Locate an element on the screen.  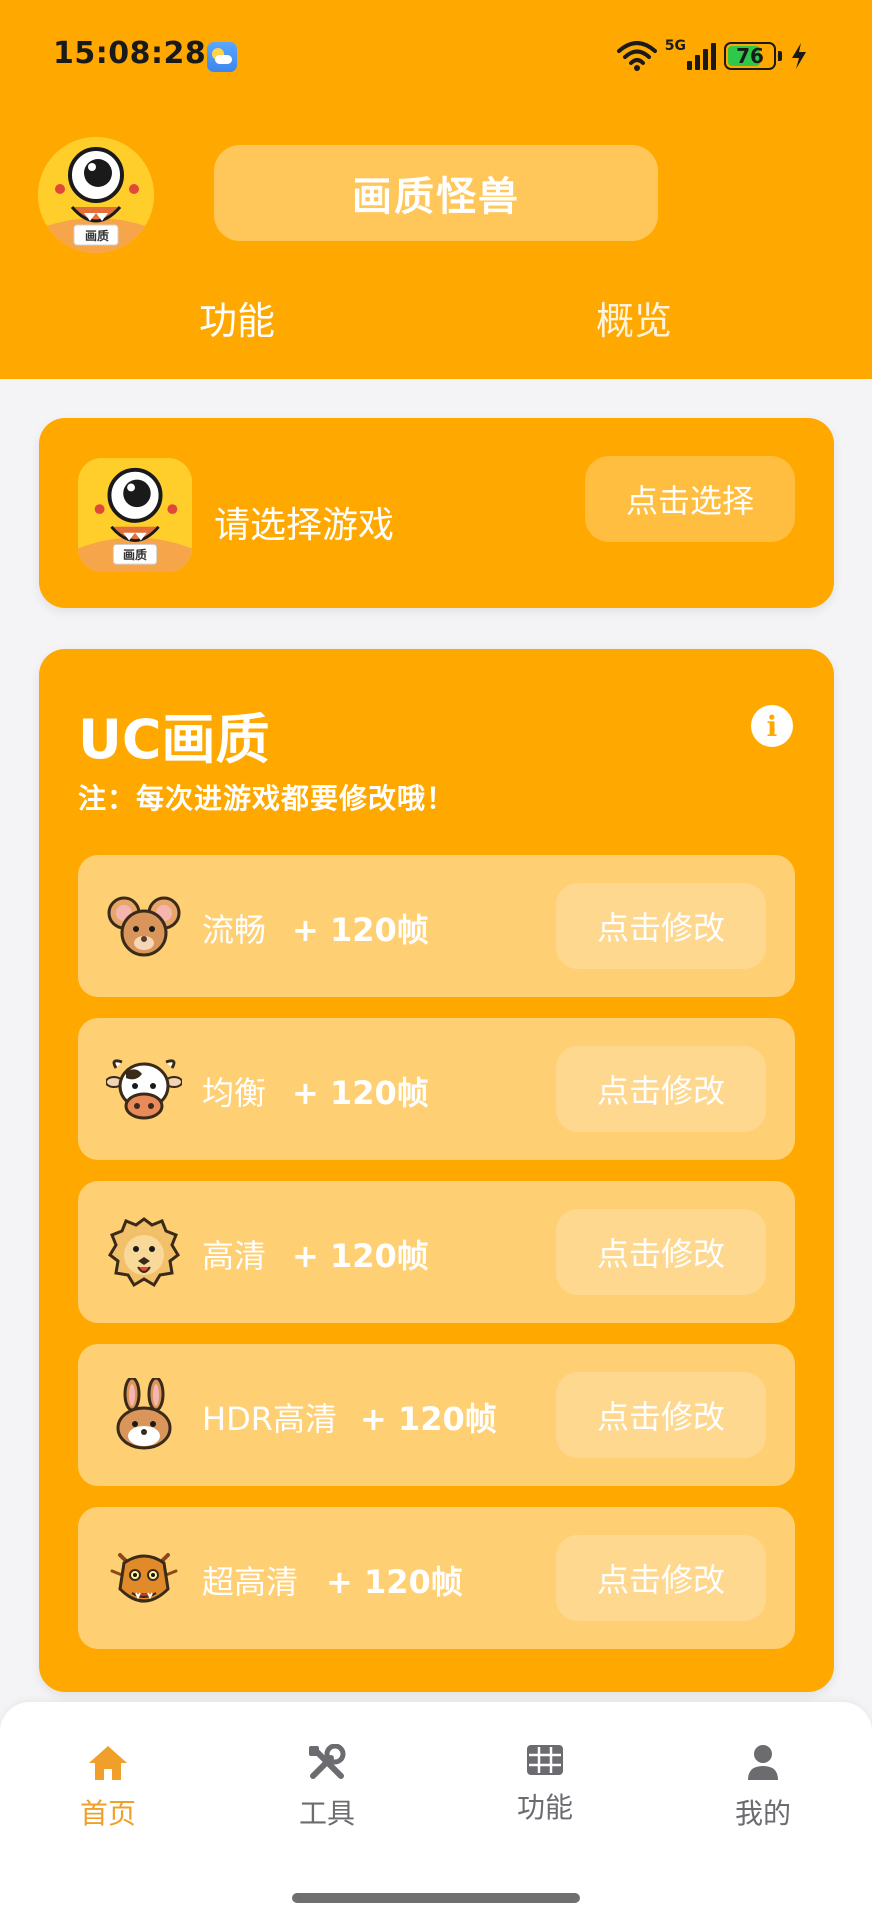
bottom-nav: 首页 工具 功能 我的 is located at coordinates (436, 1811).